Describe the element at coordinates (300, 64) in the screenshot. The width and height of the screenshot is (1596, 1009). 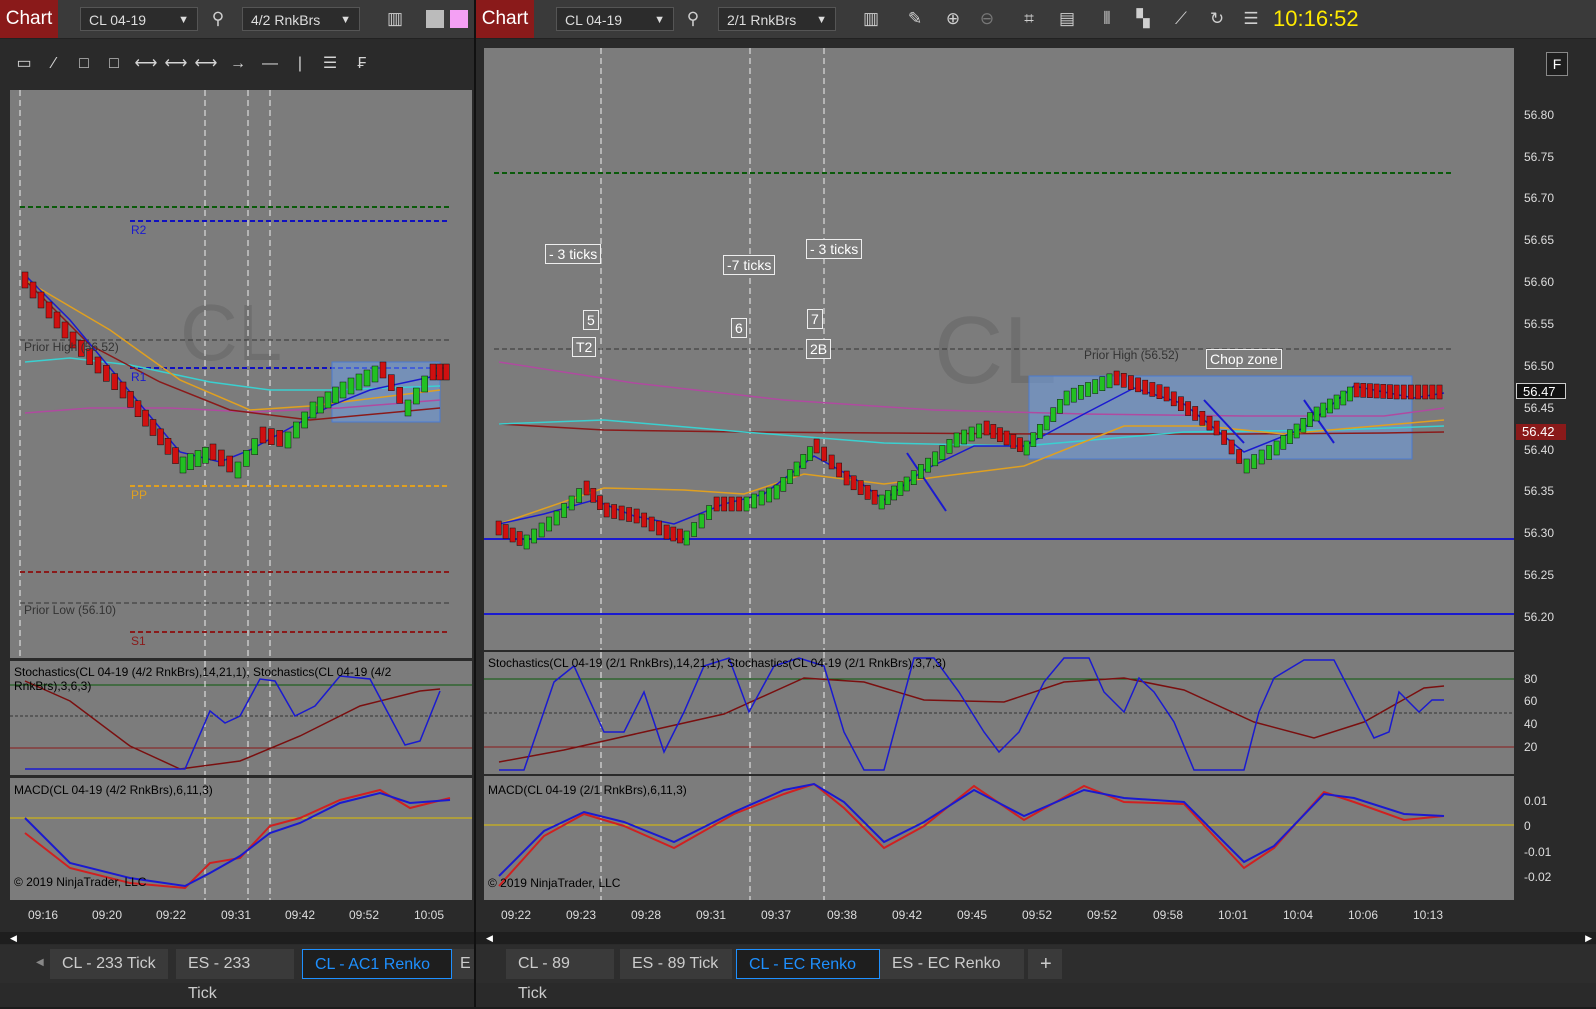
I see `vertical-line-icon: |` at that location.